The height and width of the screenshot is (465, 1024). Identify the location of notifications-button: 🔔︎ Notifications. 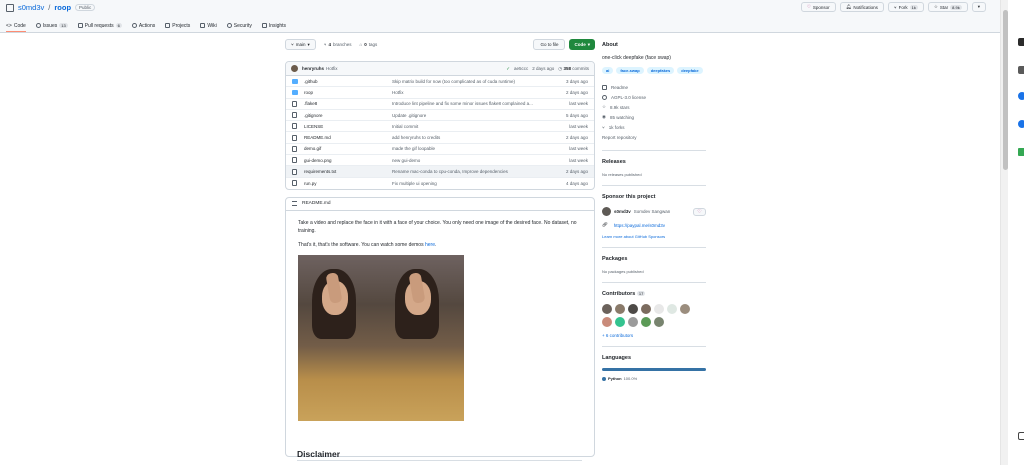
(861, 7).